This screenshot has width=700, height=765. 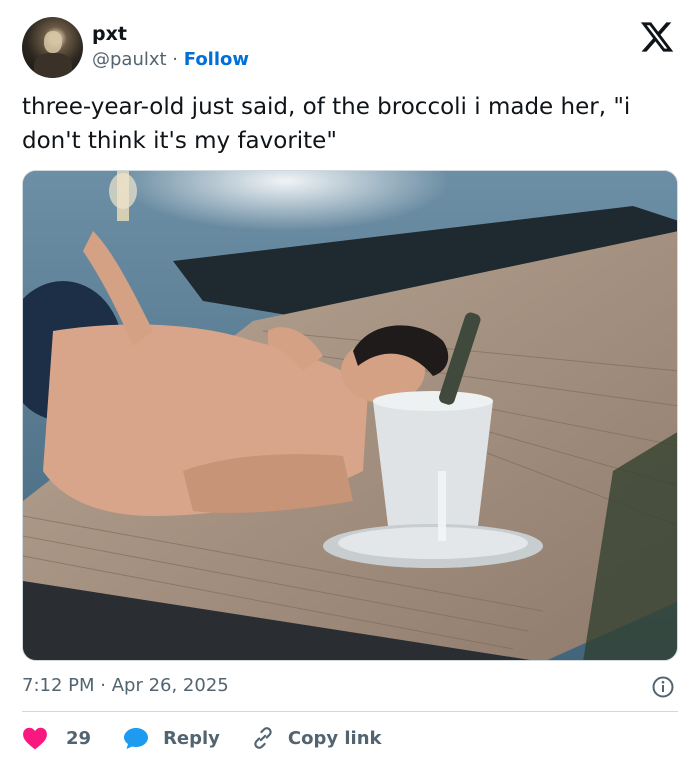 I want to click on avatar-body, so click(x=53, y=65).